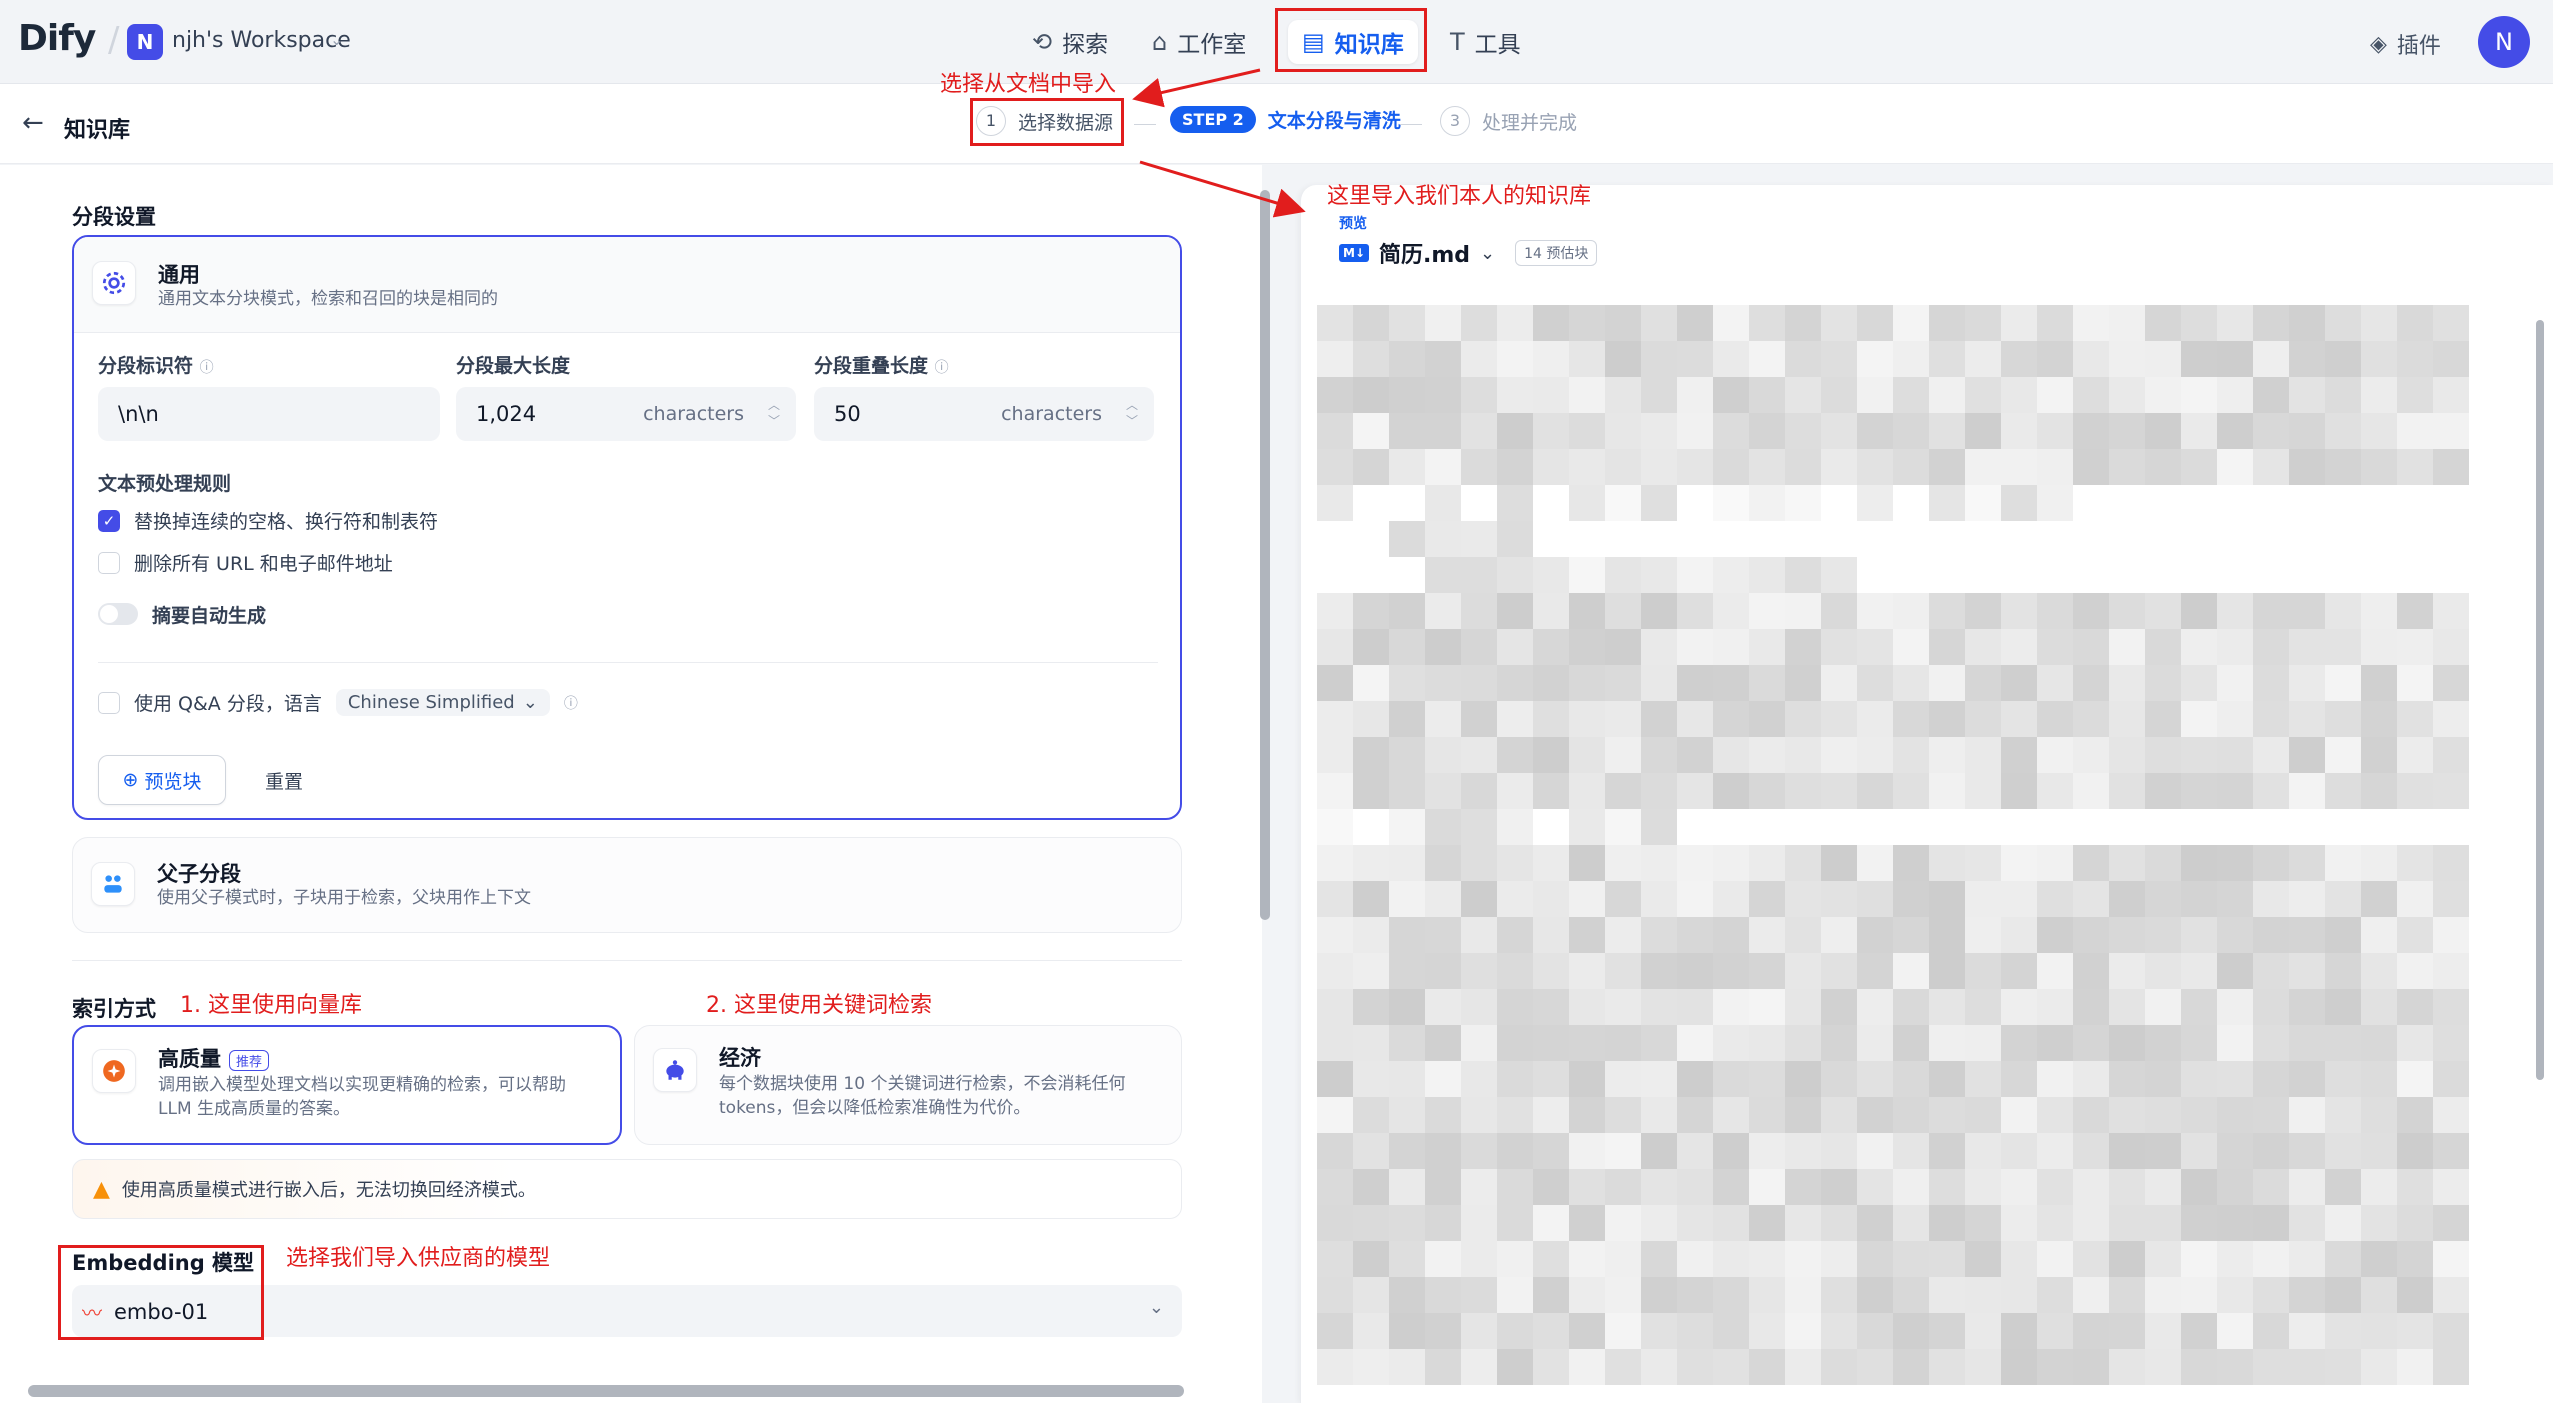 Image resolution: width=2553 pixels, height=1403 pixels. Describe the element at coordinates (819, 1005) in the screenshot. I see `annotation-keyword: 2. 这里使用关键词检索` at that location.